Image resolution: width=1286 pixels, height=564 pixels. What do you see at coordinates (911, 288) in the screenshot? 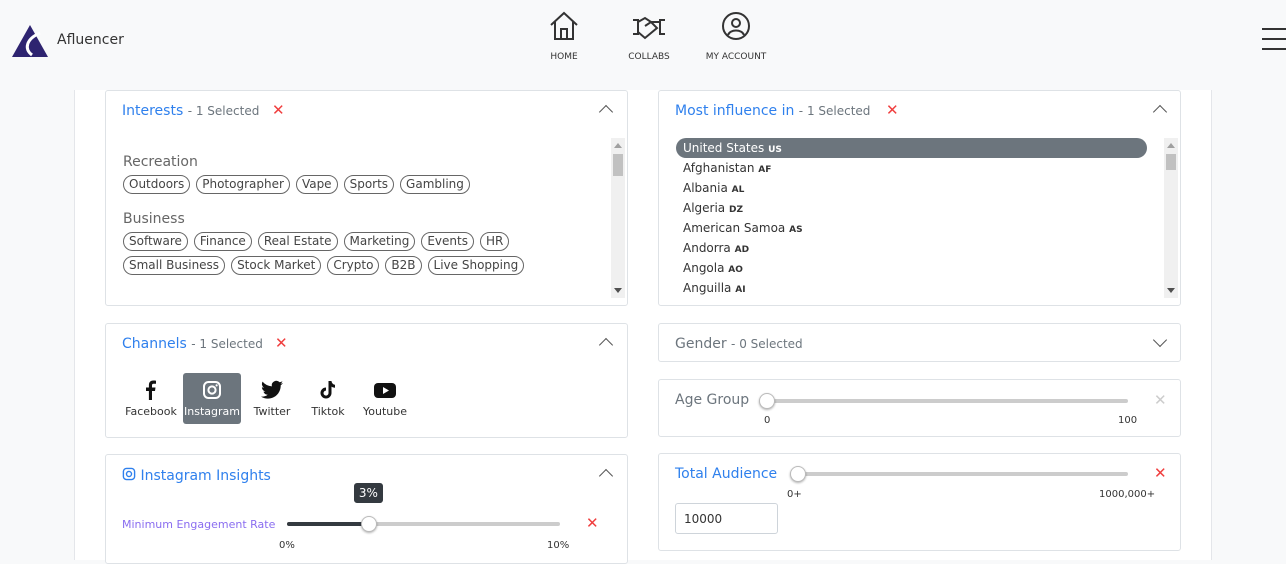
I see `country-option: Anguilla AI` at bounding box center [911, 288].